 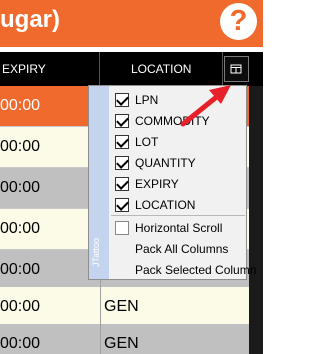 I want to click on annotation-arrow-icon, so click(x=205, y=106).